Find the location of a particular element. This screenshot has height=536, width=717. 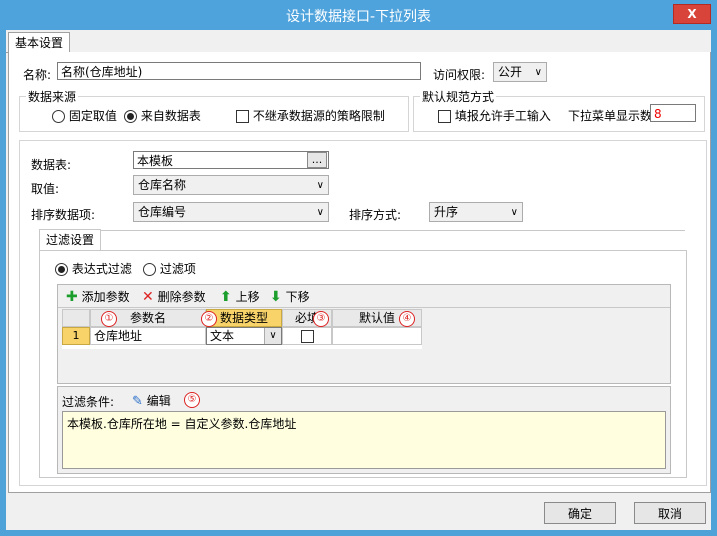

add-param-button: ✚ 添加参数 is located at coordinates (98, 296).